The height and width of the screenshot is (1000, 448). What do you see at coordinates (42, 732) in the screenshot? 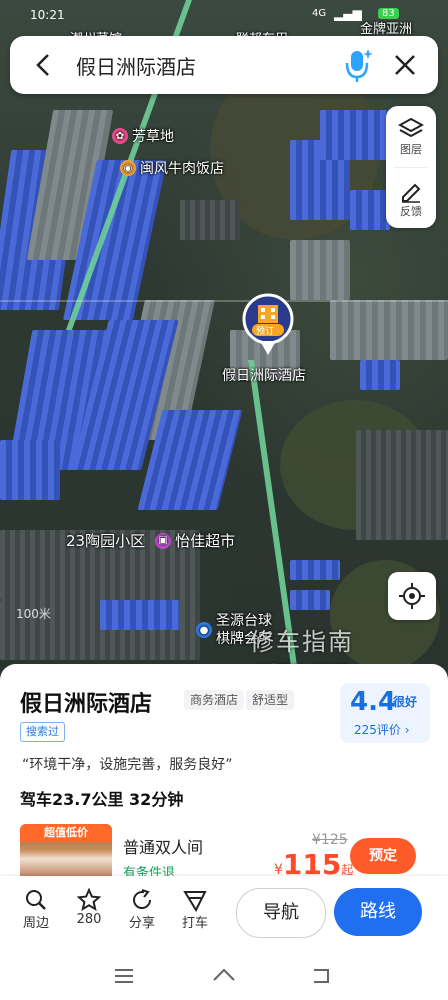
I see `searched-badge: 搜索过` at bounding box center [42, 732].